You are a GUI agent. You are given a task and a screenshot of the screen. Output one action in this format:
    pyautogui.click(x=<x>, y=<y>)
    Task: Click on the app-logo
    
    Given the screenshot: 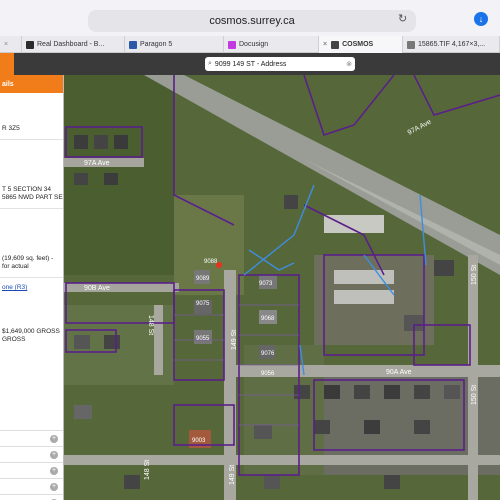 What is the action you would take?
    pyautogui.click(x=7, y=64)
    